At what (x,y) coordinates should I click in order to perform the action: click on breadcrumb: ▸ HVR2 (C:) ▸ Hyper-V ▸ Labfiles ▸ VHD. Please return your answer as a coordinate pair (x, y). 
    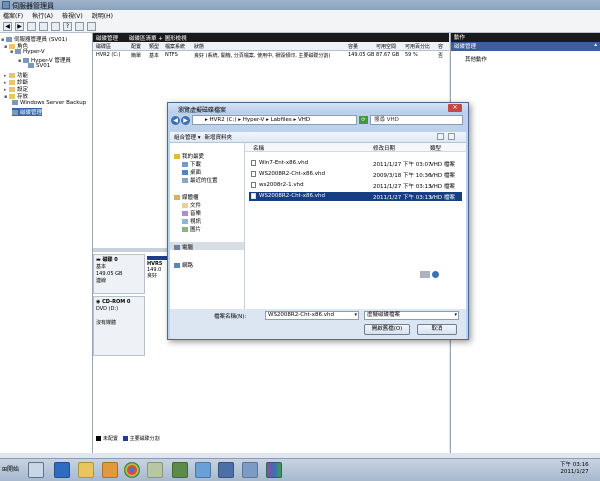
    Looking at the image, I should click on (274, 120).